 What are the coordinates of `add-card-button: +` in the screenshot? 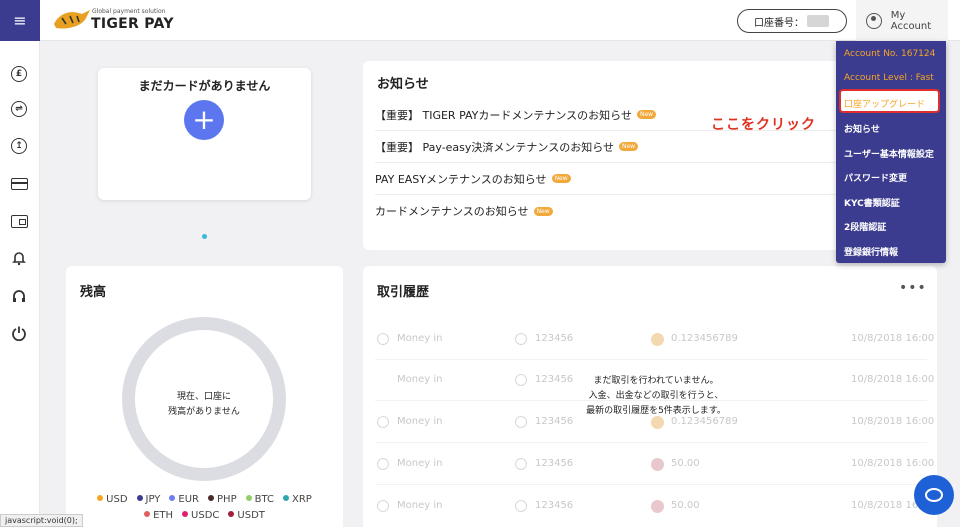 It's located at (204, 120).